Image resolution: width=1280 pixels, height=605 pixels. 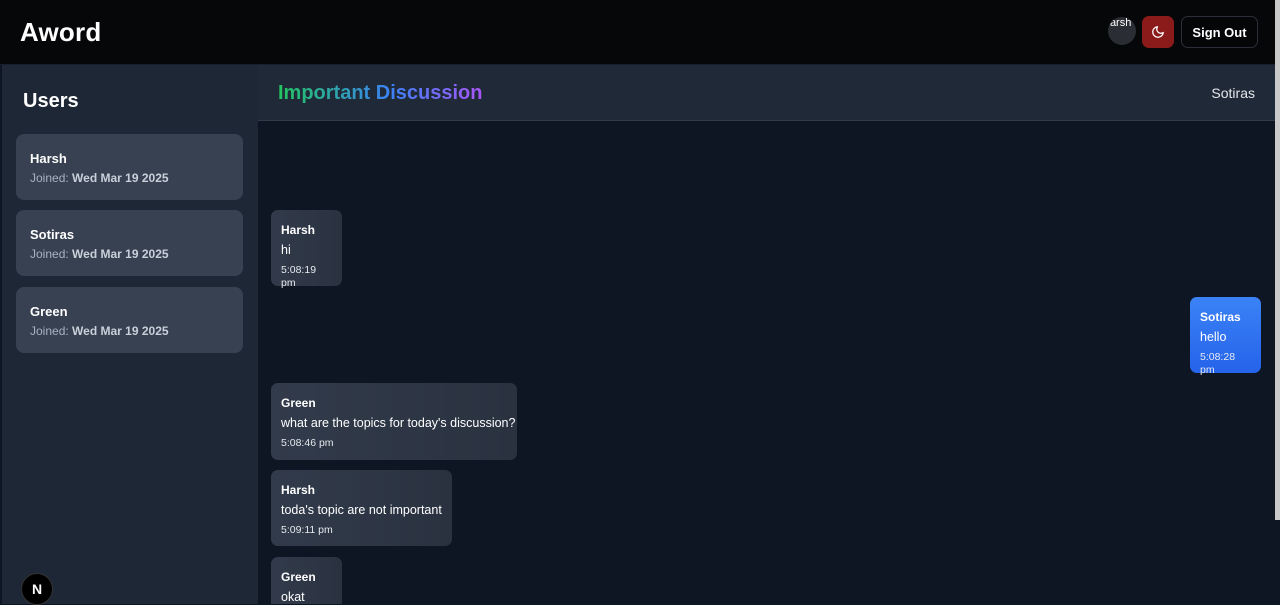 I want to click on moon-icon, so click(x=1158, y=32).